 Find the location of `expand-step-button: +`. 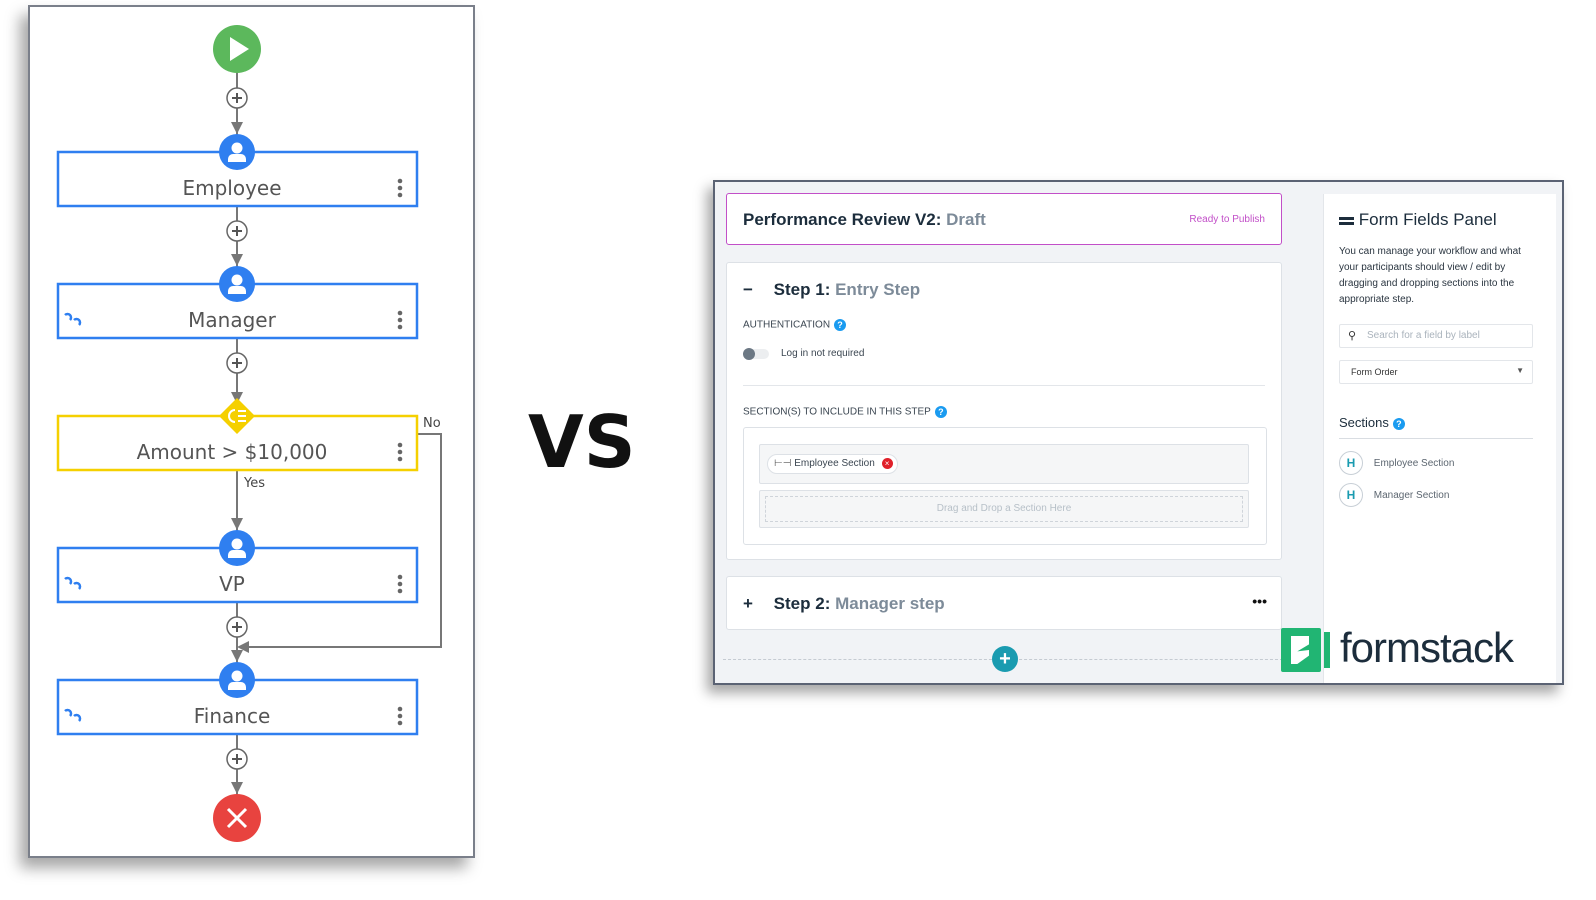

expand-step-button: + is located at coordinates (748, 603).